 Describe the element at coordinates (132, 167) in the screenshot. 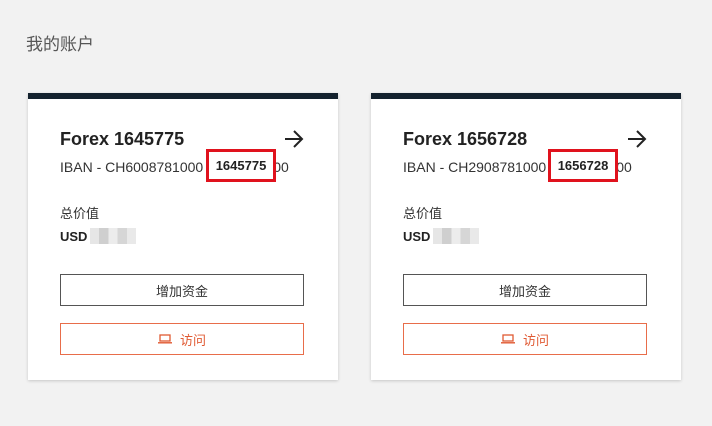

I see `iban-prefix: IBAN - CH6008781000` at that location.